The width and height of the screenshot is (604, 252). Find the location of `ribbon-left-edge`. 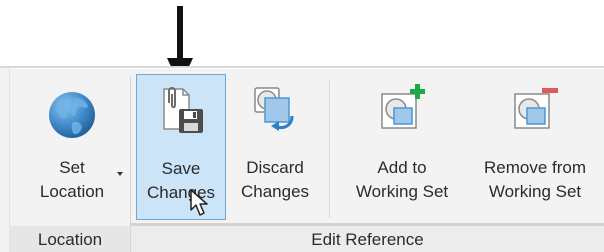

ribbon-left-edge is located at coordinates (5, 160).